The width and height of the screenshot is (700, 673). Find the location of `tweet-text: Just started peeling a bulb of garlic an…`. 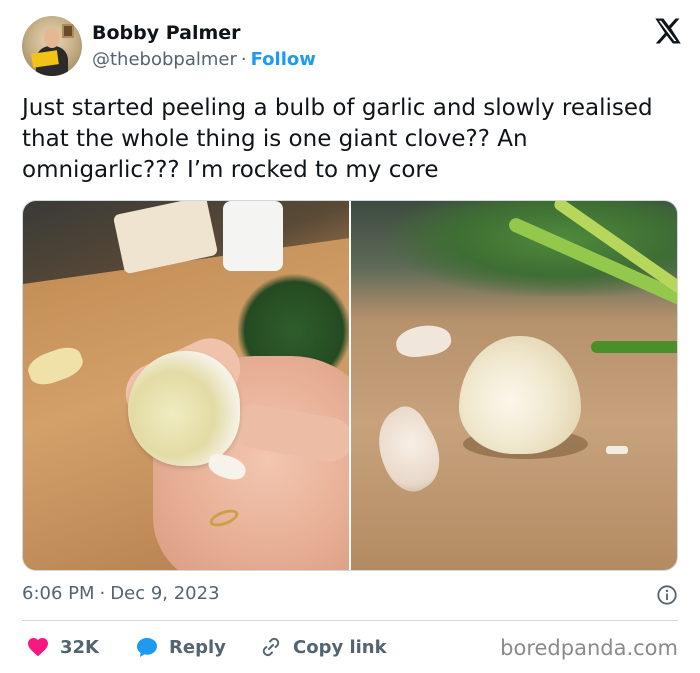

tweet-text: Just started peeling a bulb of garlic an… is located at coordinates (337, 139).